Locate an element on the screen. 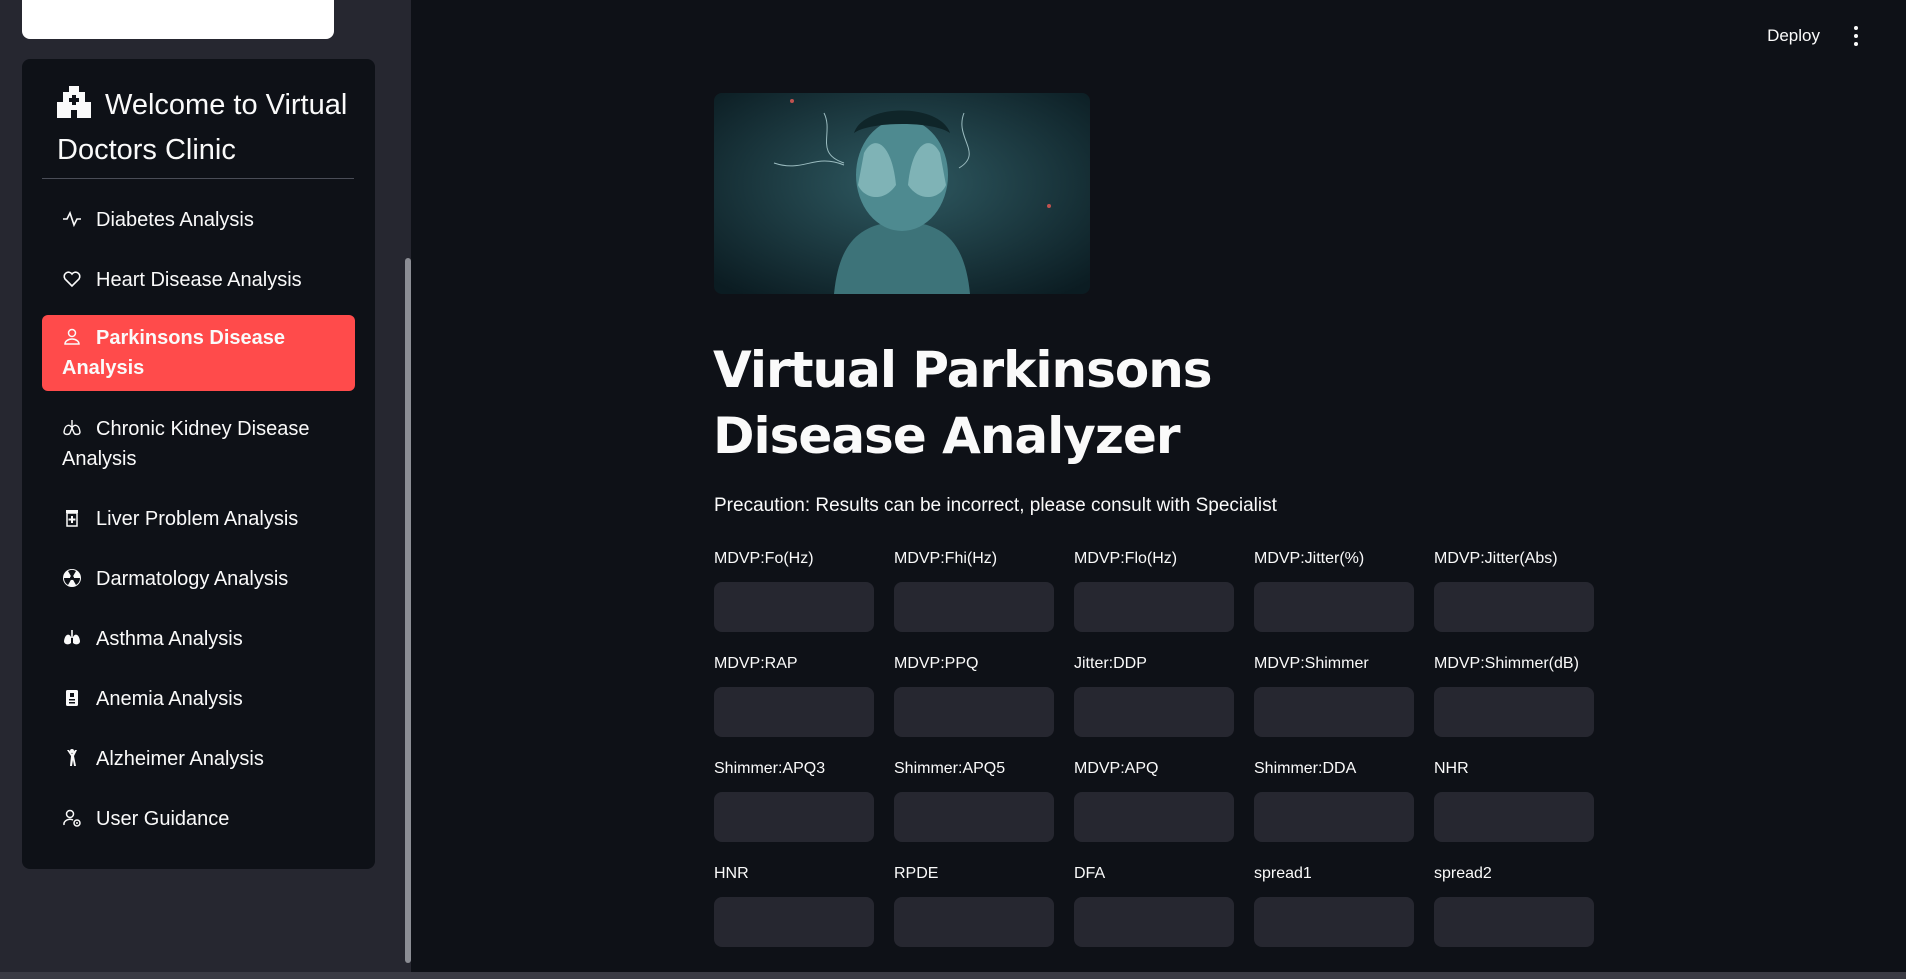 This screenshot has height=979, width=1906. field-mdvp-fo: MDVP:Fo(Hz) is located at coordinates (794, 590).